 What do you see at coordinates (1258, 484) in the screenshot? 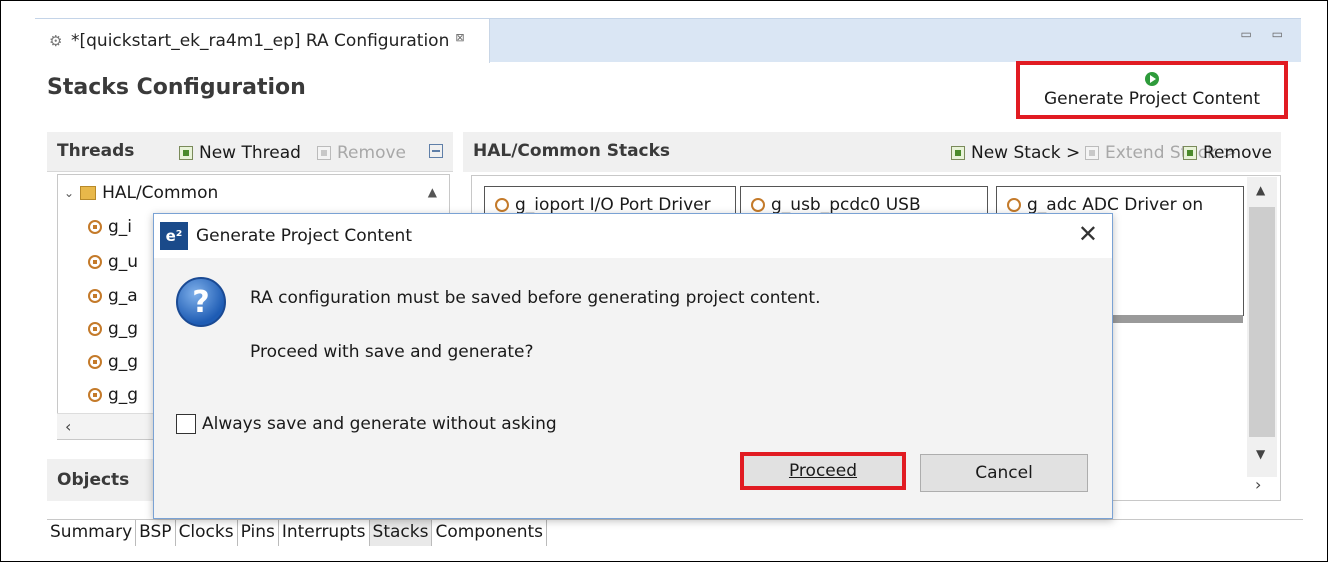
I see `chevron-right-icon: ›` at bounding box center [1258, 484].